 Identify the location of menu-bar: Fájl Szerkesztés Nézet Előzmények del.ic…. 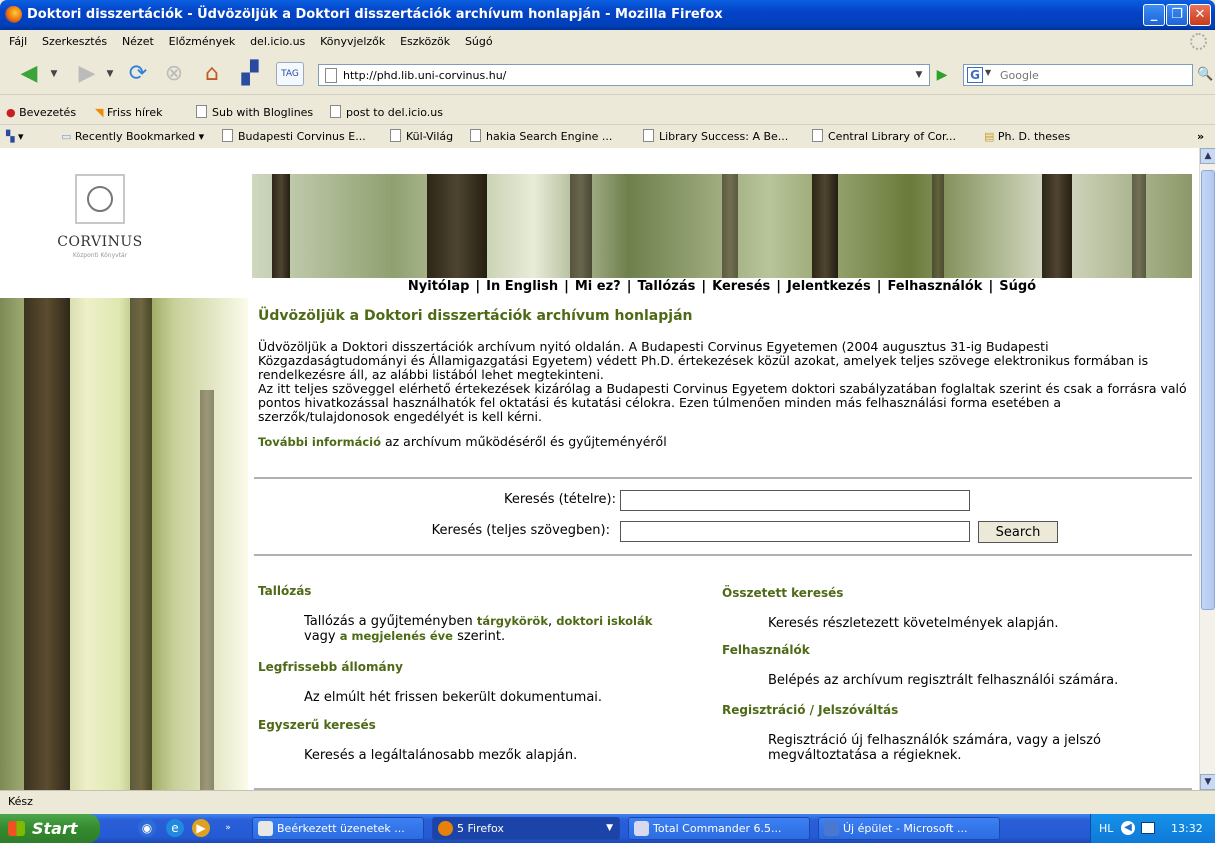
(607, 41).